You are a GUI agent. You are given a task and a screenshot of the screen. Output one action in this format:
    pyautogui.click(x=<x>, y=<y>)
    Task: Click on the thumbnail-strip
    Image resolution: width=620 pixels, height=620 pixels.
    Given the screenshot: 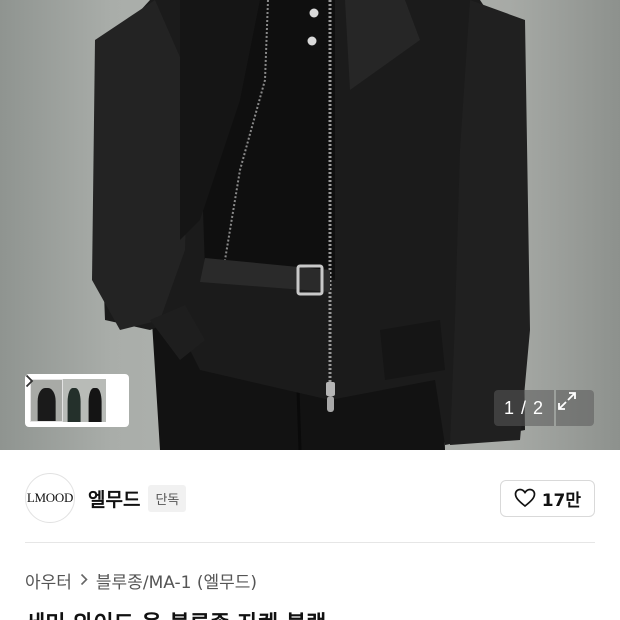 What is the action you would take?
    pyautogui.click(x=77, y=400)
    